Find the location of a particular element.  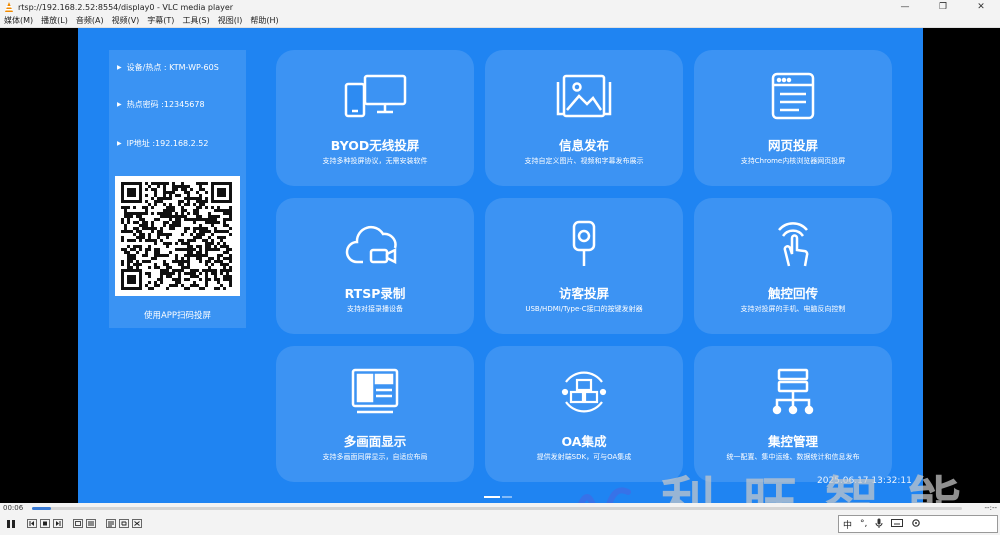

stop-button is located at coordinates (45, 523).